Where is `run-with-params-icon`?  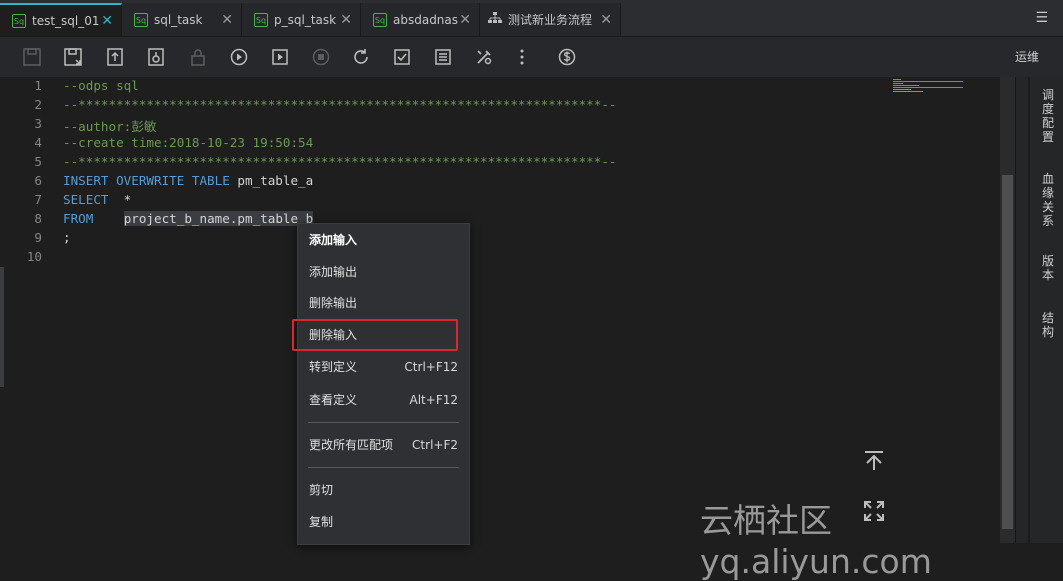
run-with-params-icon is located at coordinates (280, 57).